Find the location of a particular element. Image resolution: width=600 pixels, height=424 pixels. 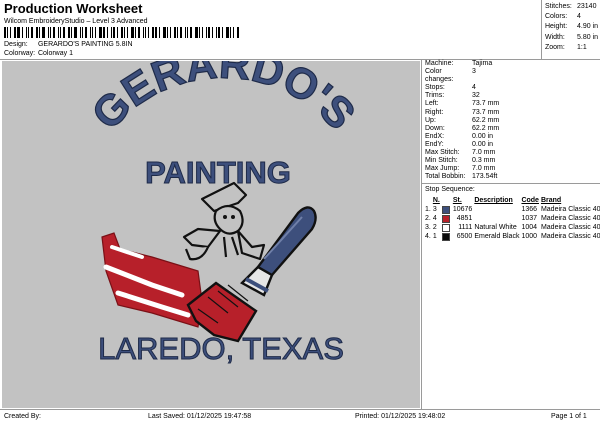

col-code: Code is located at coordinates (530, 200).